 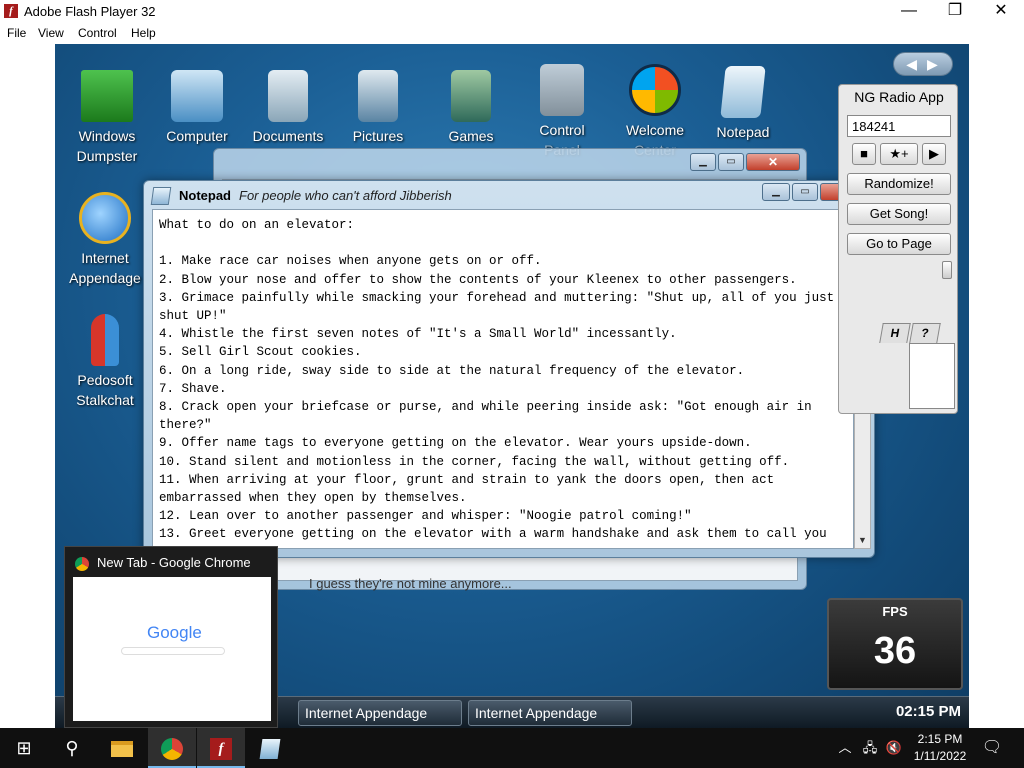 What do you see at coordinates (894, 748) in the screenshot?
I see `volume-muted-icon: 🔇` at bounding box center [894, 748].